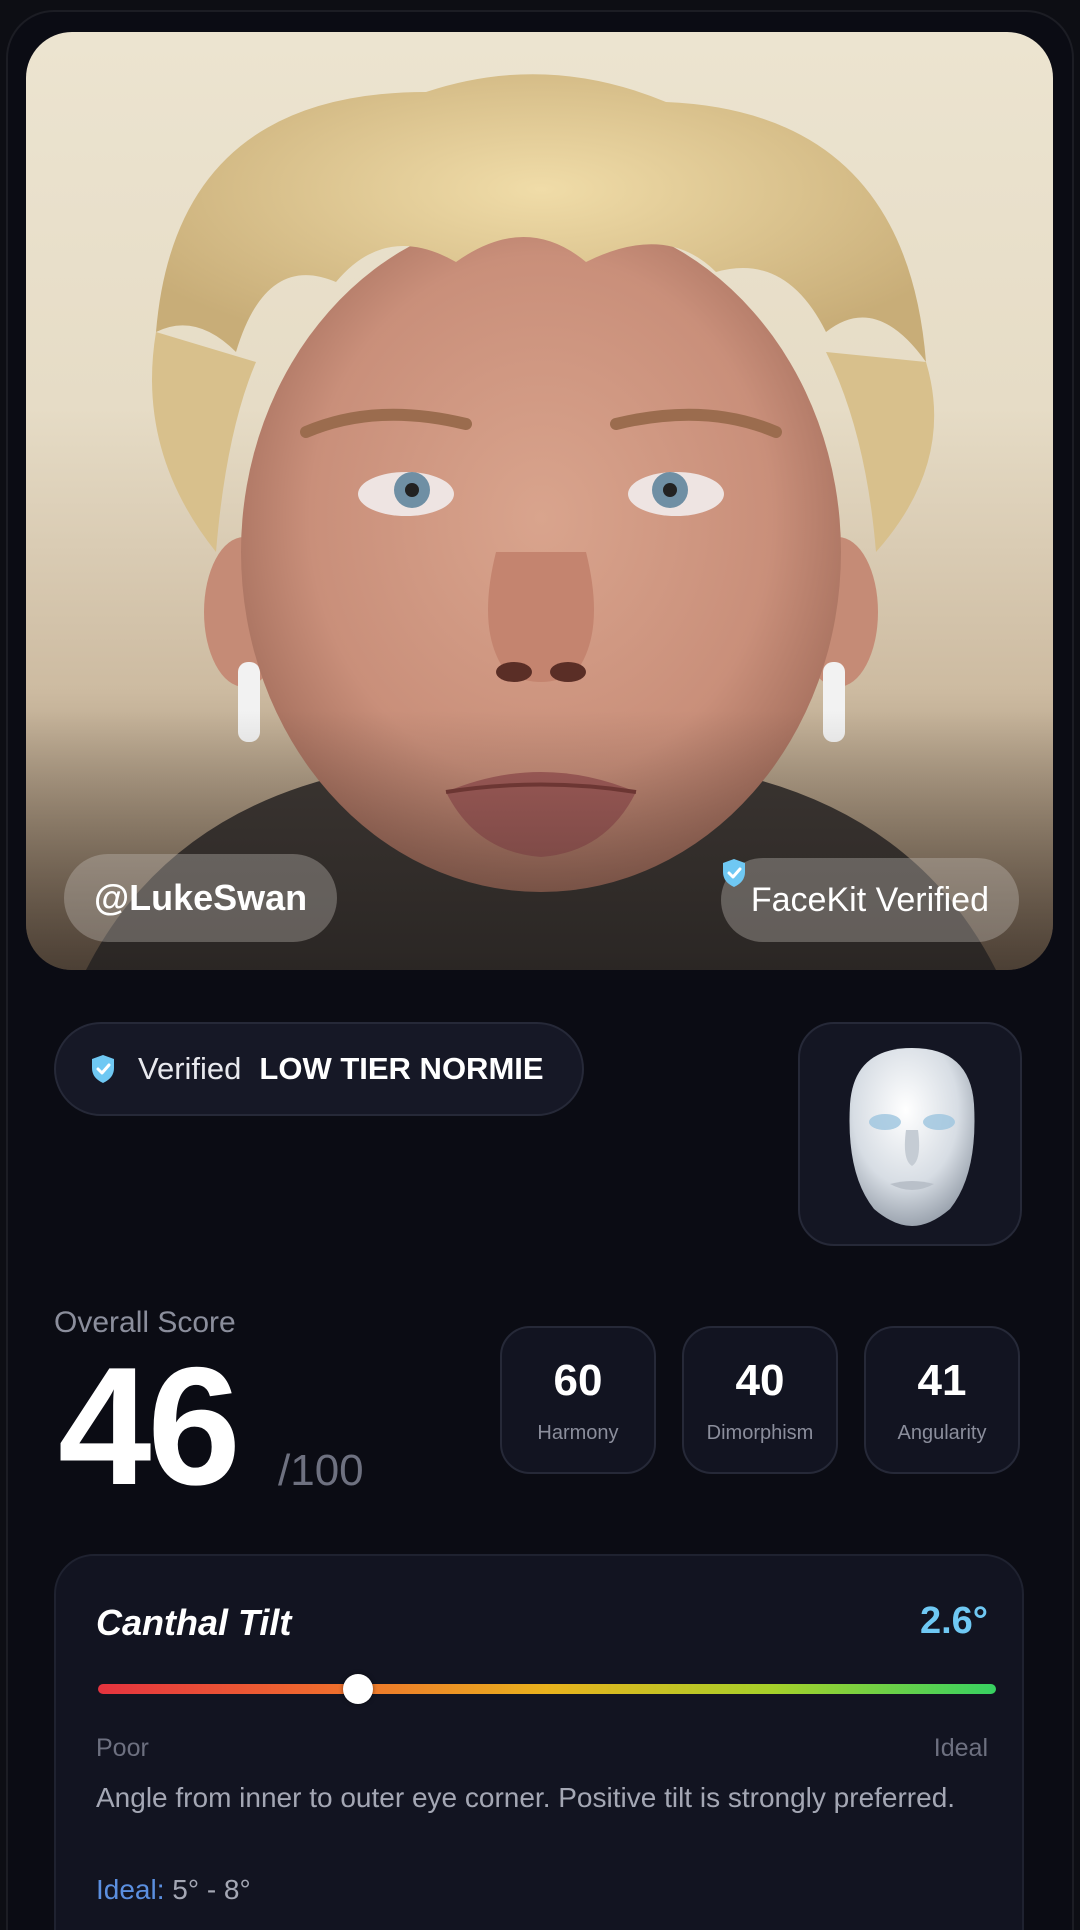 Image resolution: width=1080 pixels, height=1930 pixels. What do you see at coordinates (760, 1380) in the screenshot?
I see `metric-value: 40` at bounding box center [760, 1380].